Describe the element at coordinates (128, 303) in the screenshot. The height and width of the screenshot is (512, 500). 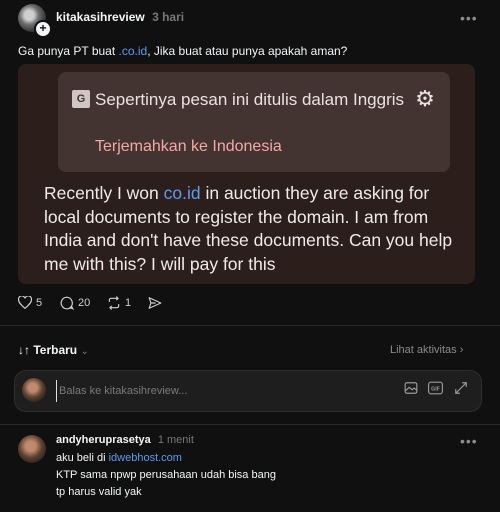
I see `repost-count: 1` at that location.